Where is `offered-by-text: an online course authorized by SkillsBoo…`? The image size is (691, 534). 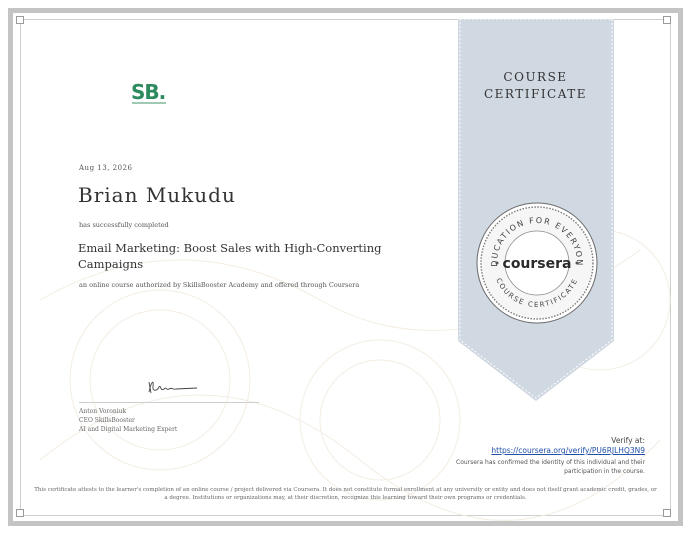
offered-by-text: an online course authorized by SkillsBoo… is located at coordinates (219, 285).